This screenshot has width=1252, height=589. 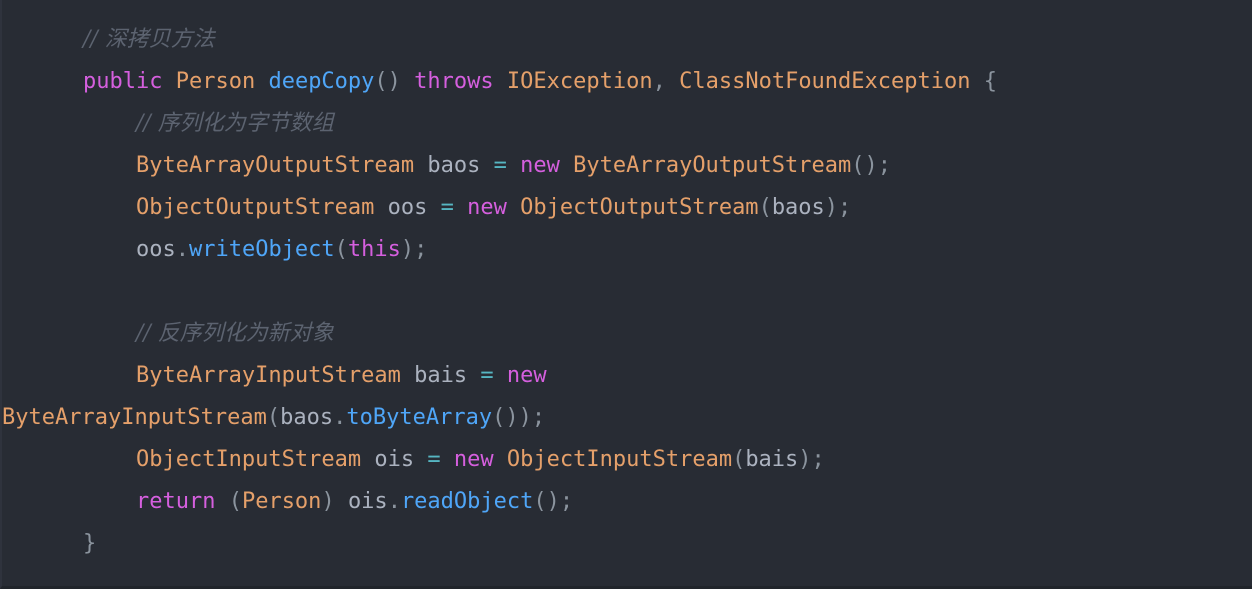 I want to click on token-keyword: throws, so click(x=454, y=81).